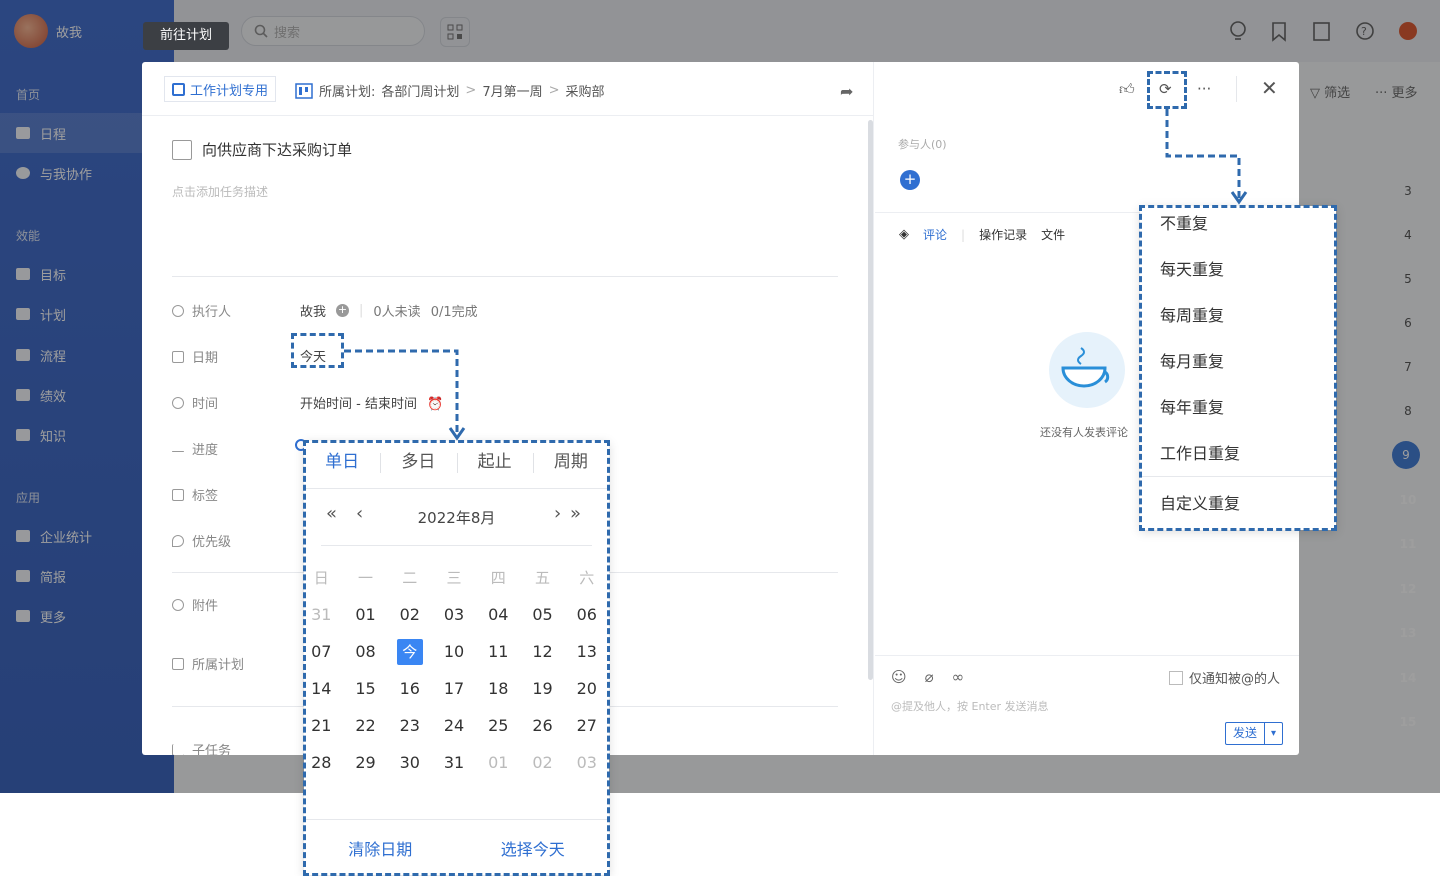 The image size is (1440, 876). What do you see at coordinates (587, 725) in the screenshot?
I see `date-cell: 27` at bounding box center [587, 725].